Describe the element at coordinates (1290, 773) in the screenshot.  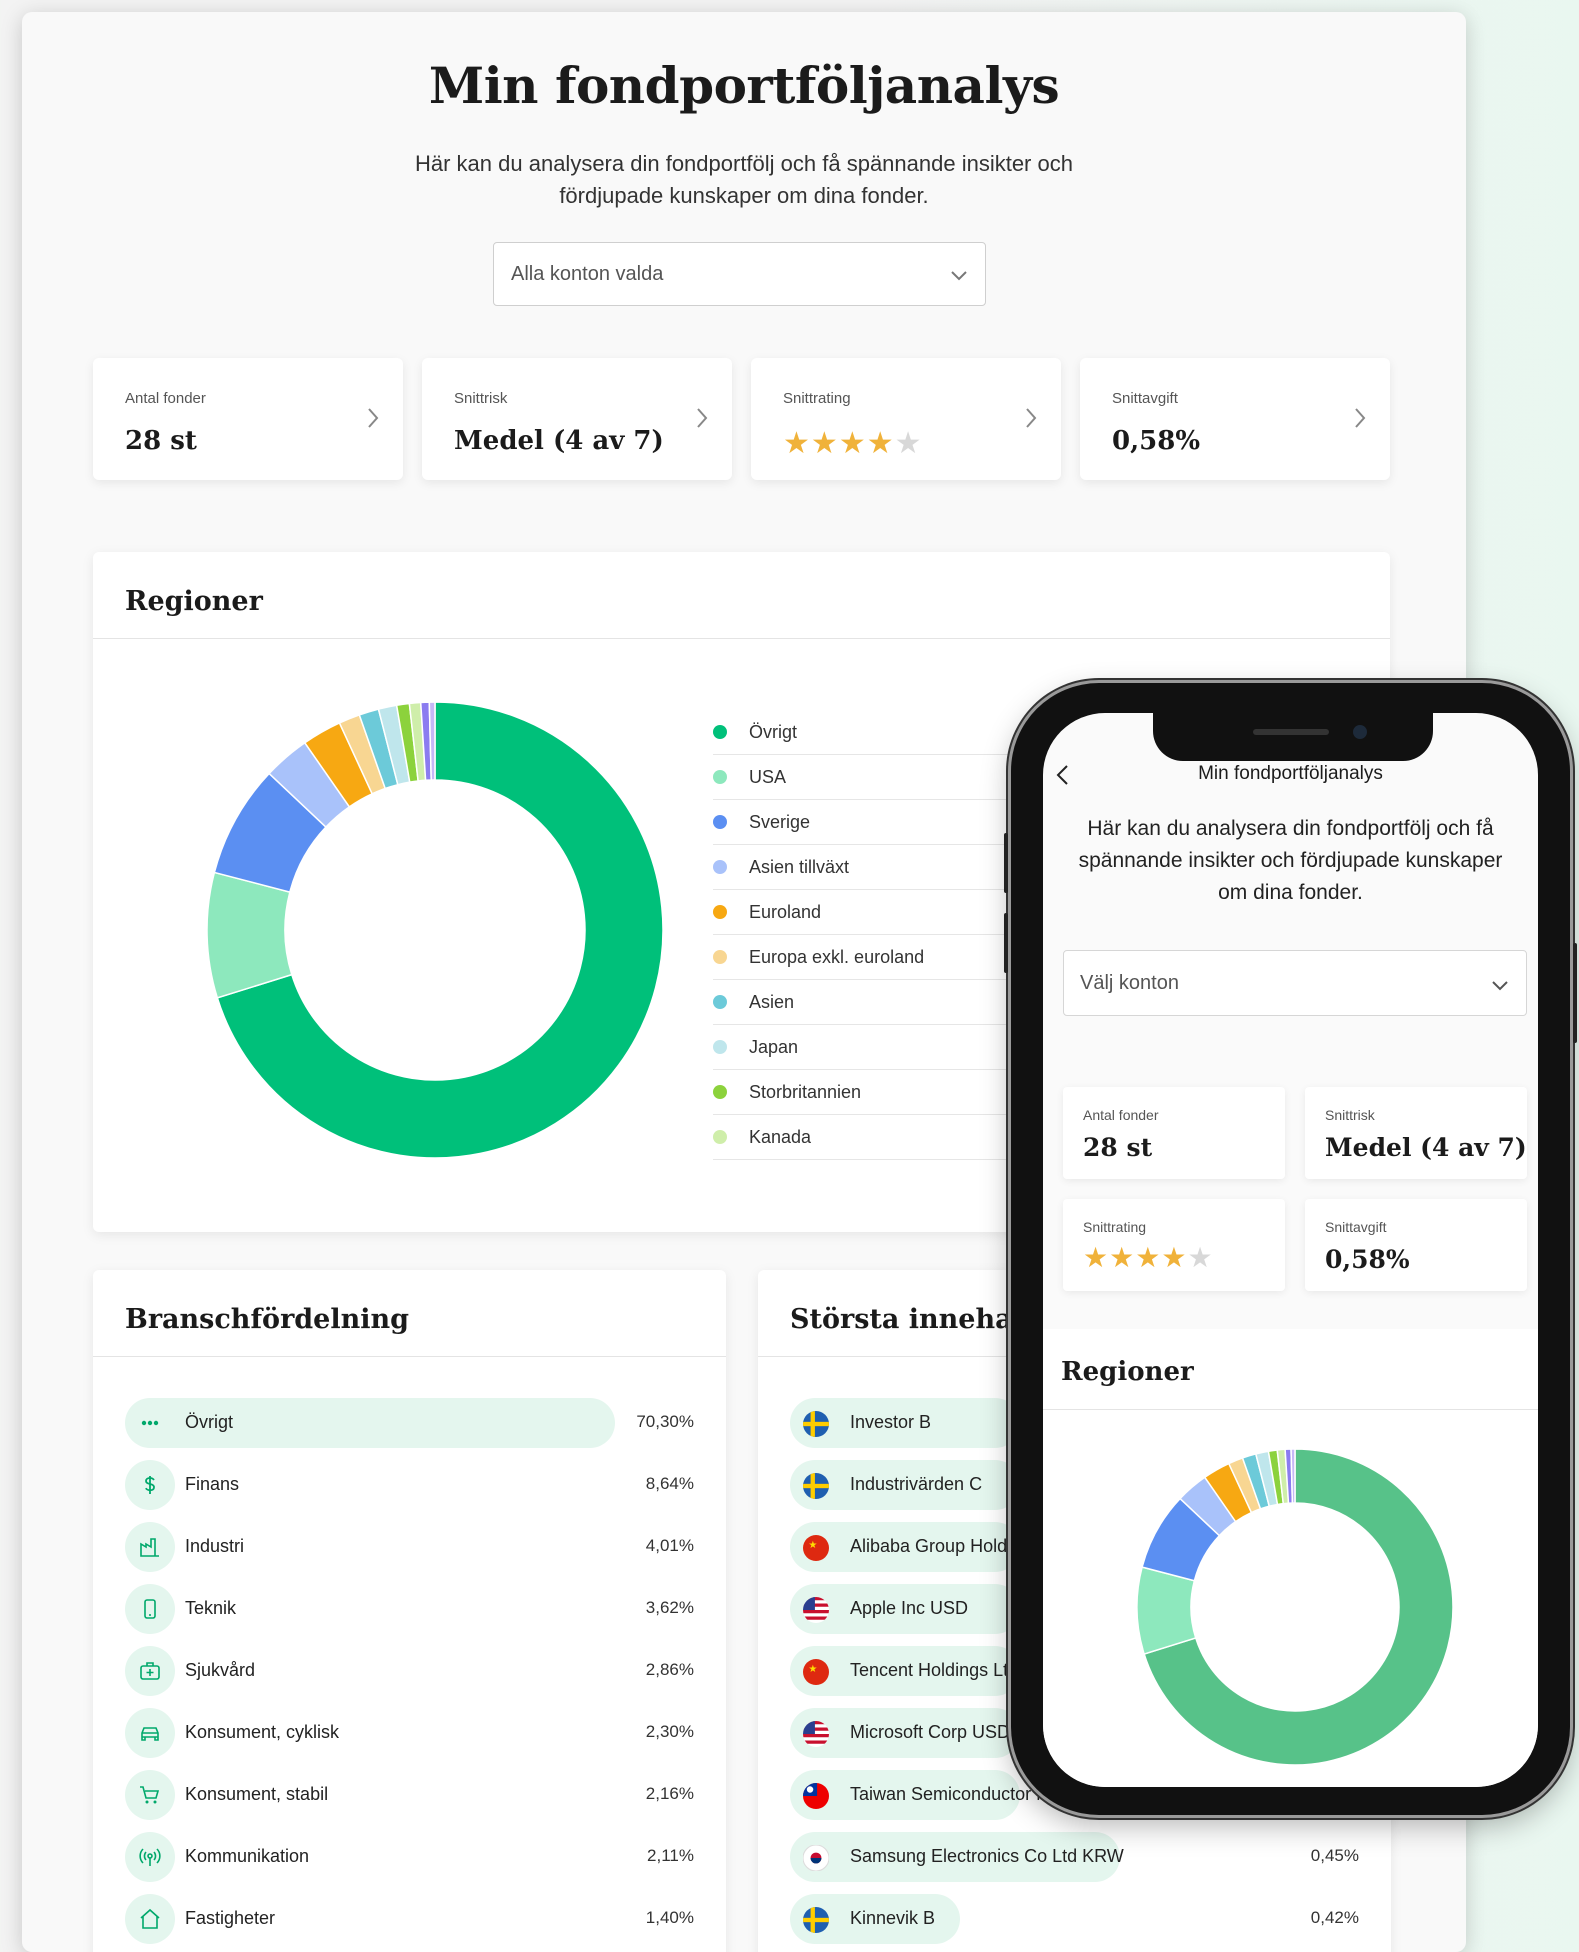
I see `phone-nav-title: Min fondportföljanalys` at that location.